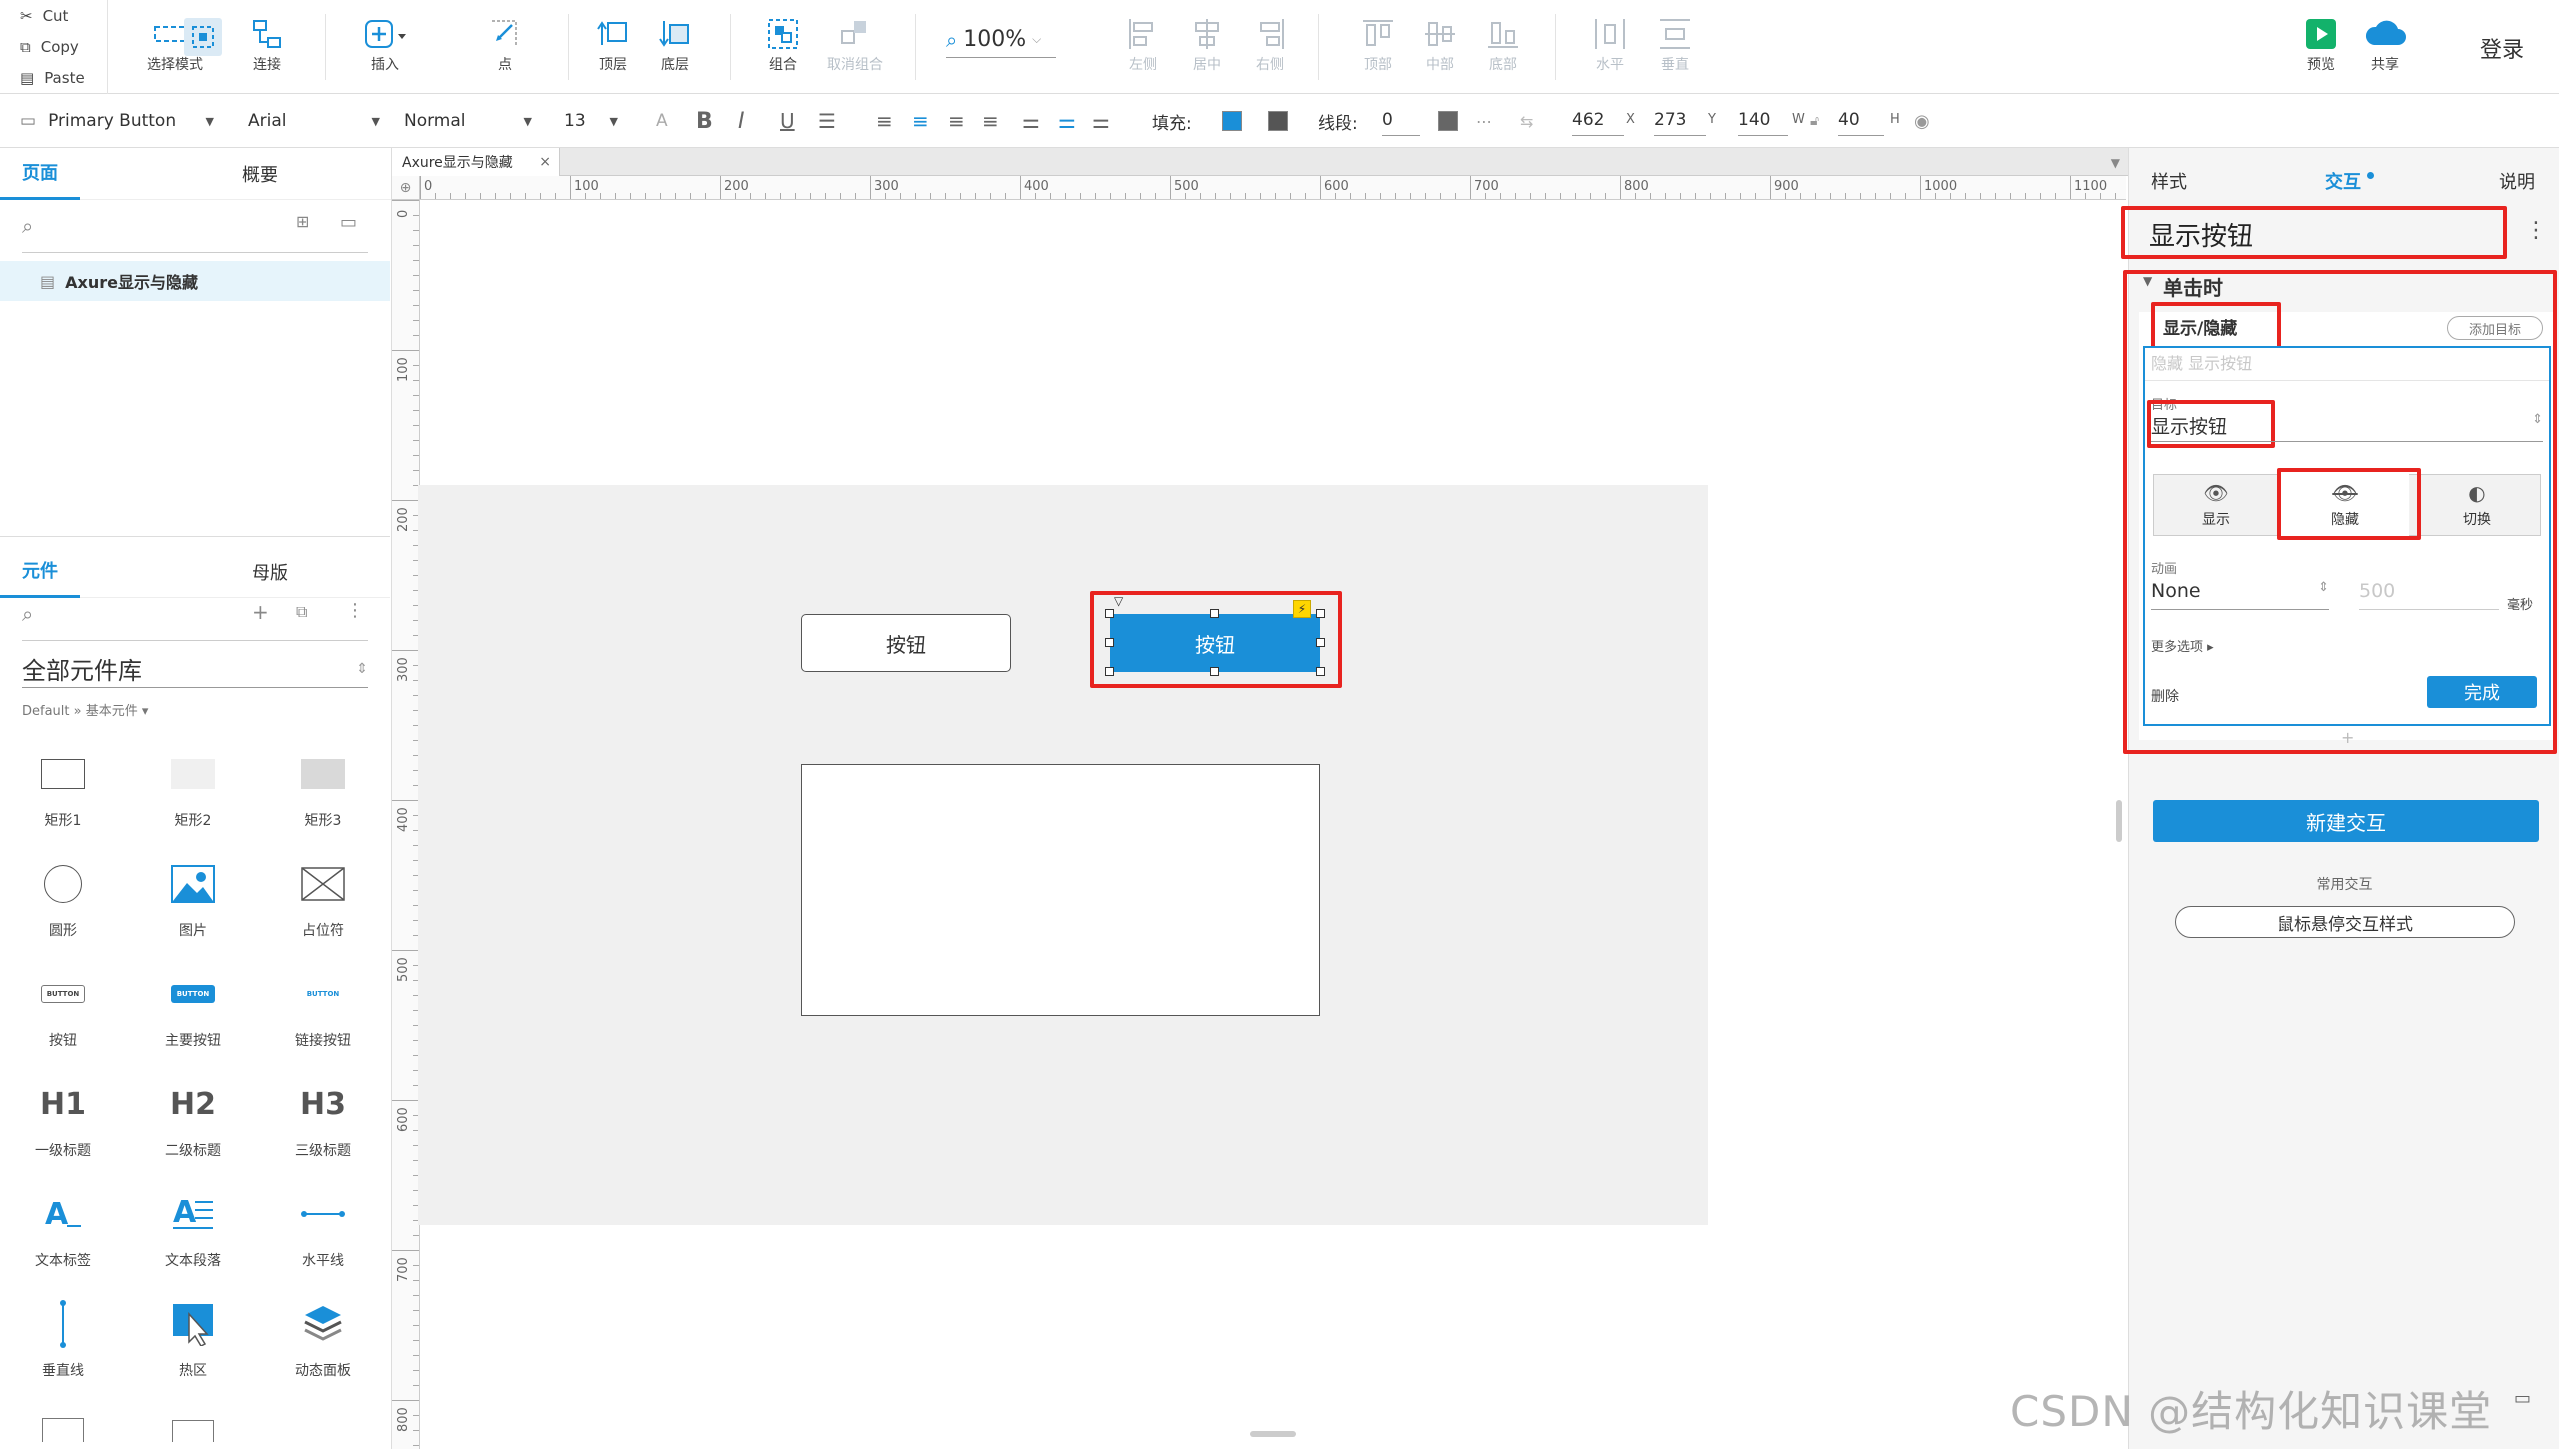 The width and height of the screenshot is (2559, 1449). Describe the element at coordinates (675, 44) in the screenshot. I see `send-back-button: 底层` at that location.